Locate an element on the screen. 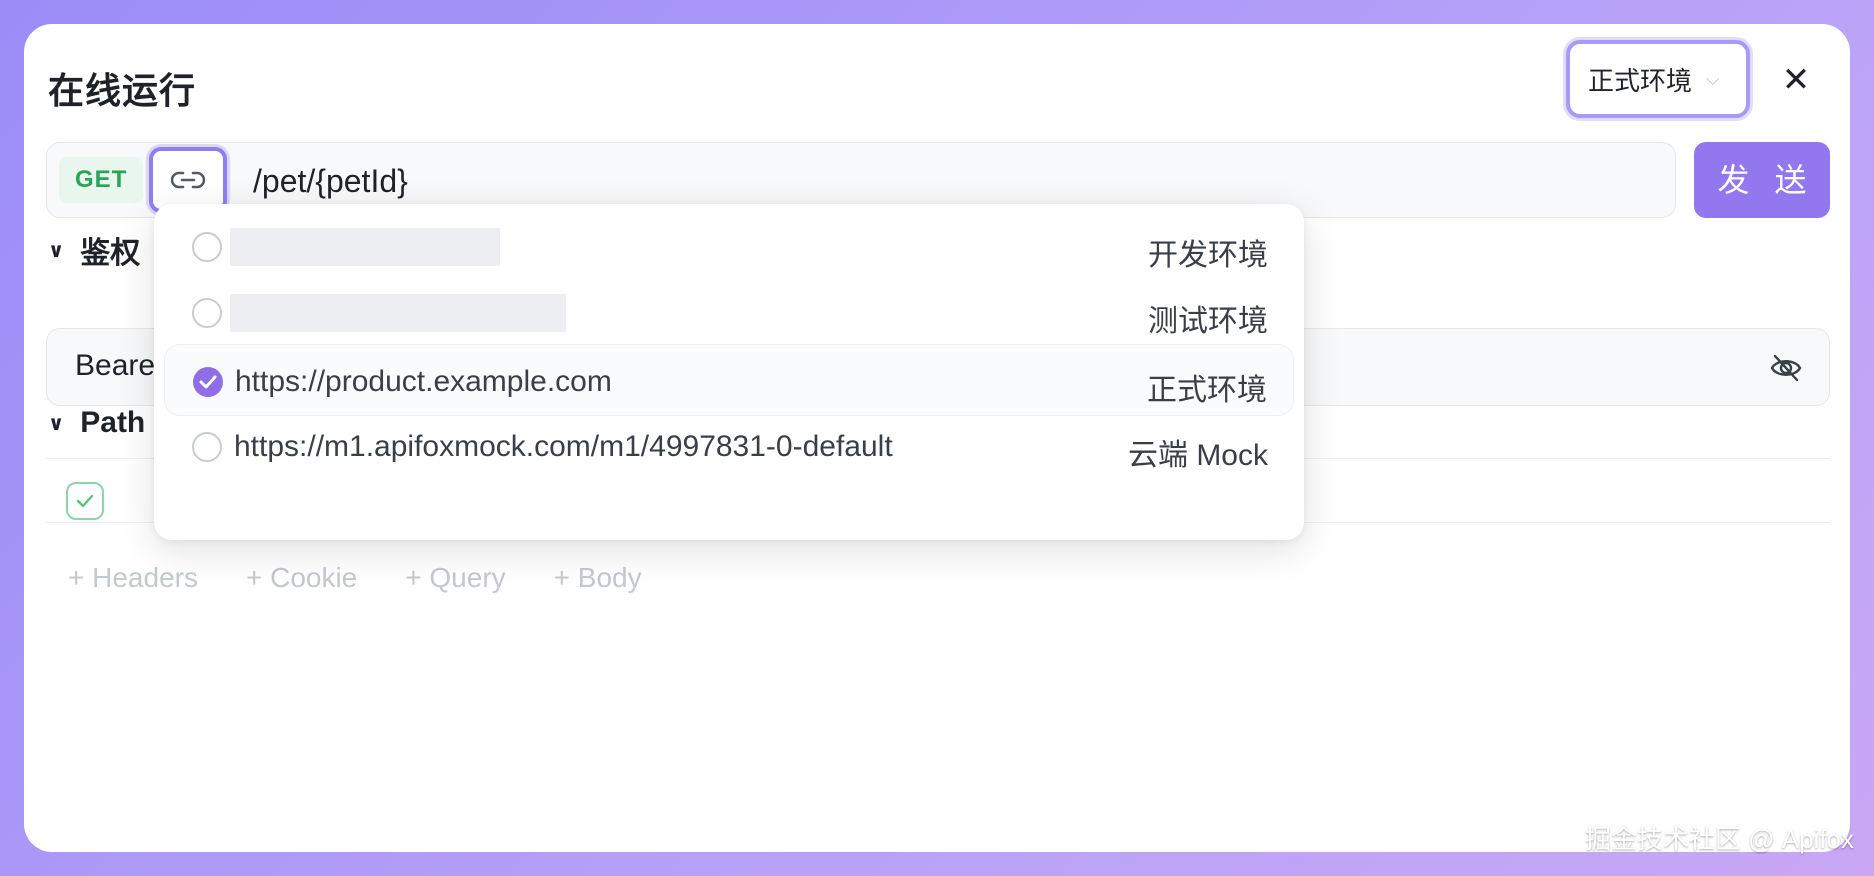 Image resolution: width=1874 pixels, height=876 pixels. auth-section-title: 鉴权 is located at coordinates (110, 253).